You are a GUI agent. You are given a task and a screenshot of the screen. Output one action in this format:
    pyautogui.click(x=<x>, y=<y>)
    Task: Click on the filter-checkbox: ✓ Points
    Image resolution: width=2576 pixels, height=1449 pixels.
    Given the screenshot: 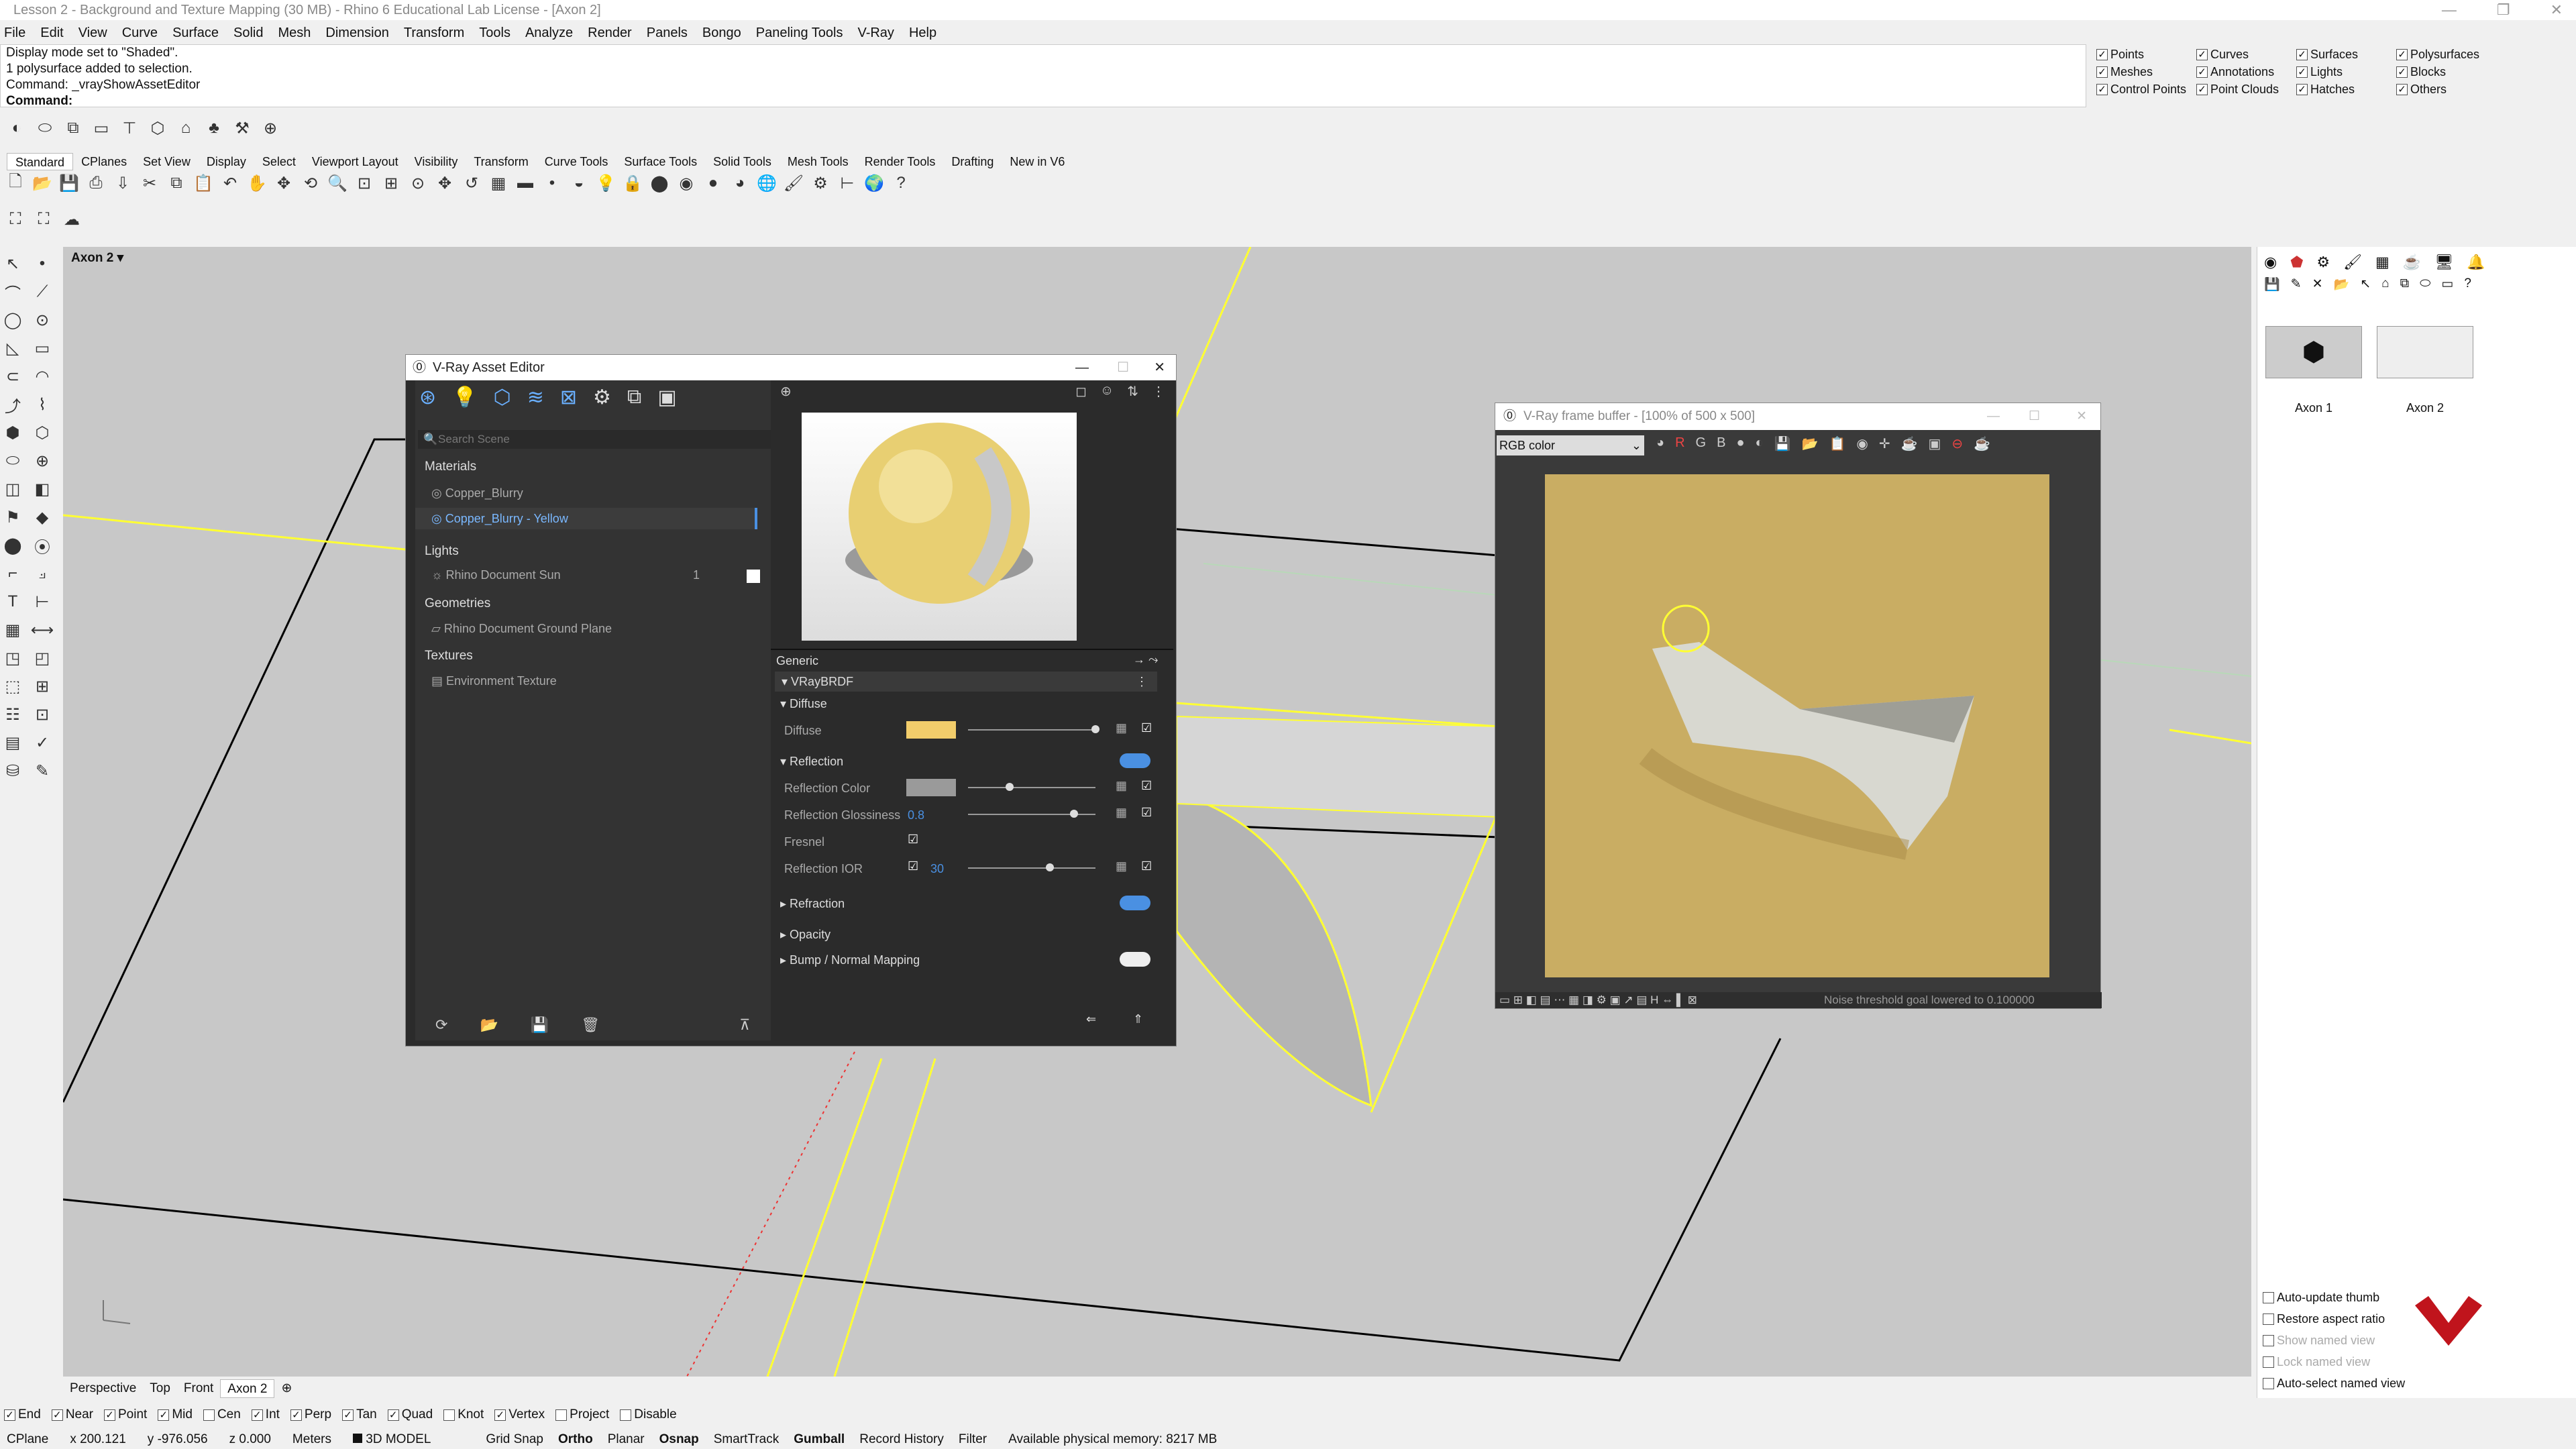 What is the action you would take?
    pyautogui.click(x=2145, y=54)
    